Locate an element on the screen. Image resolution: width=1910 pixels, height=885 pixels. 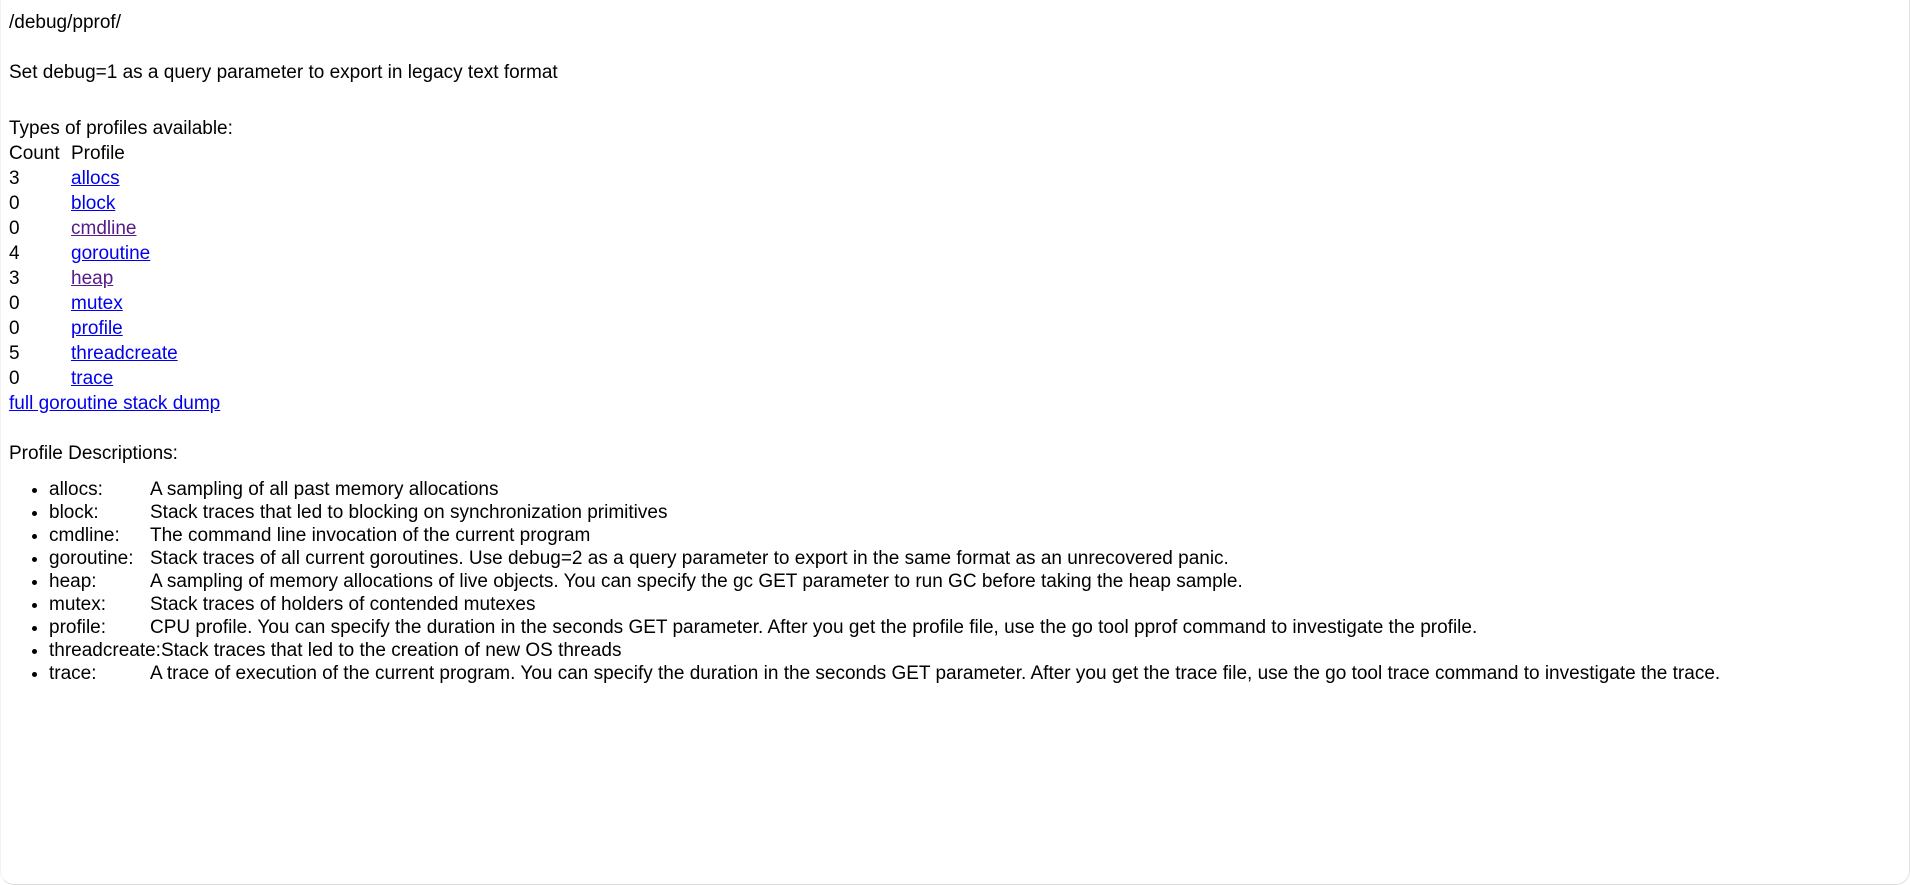
profile-name-cell: heap is located at coordinates (124, 278).